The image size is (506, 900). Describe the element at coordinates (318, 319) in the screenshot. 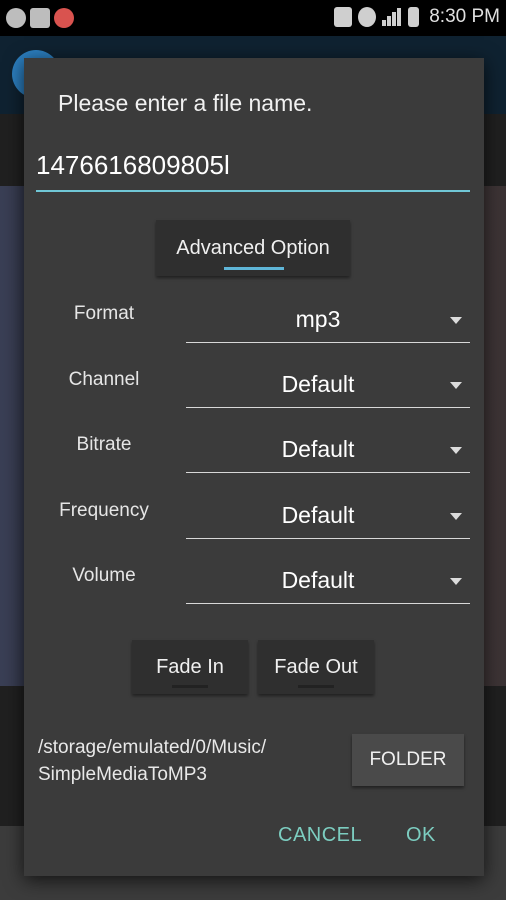

I see `format-value: mp3` at that location.